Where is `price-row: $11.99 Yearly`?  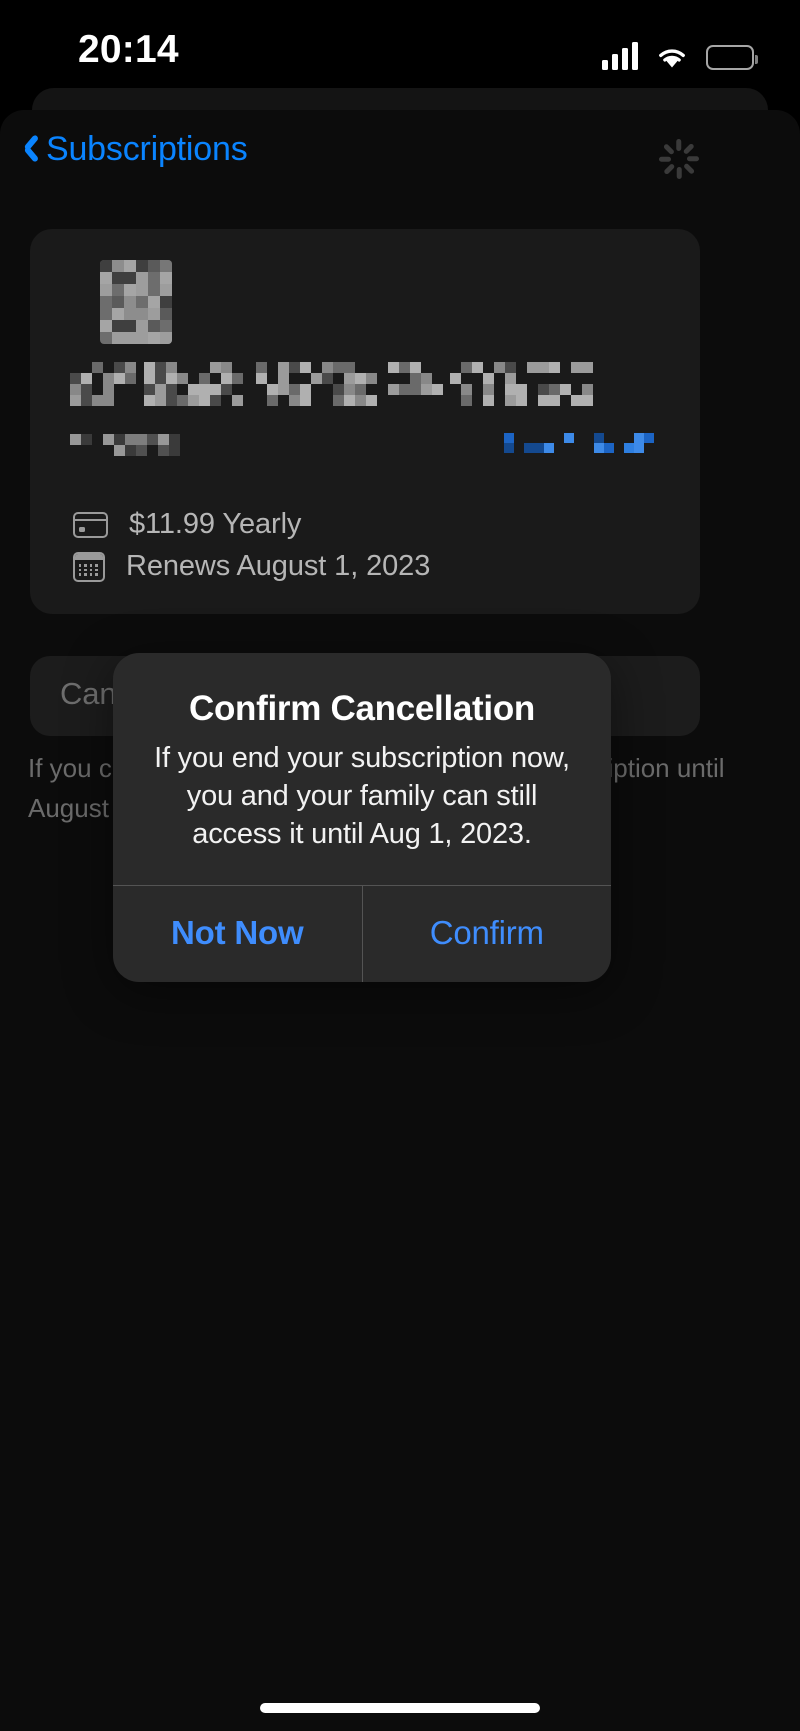 price-row: $11.99 Yearly is located at coordinates (187, 524).